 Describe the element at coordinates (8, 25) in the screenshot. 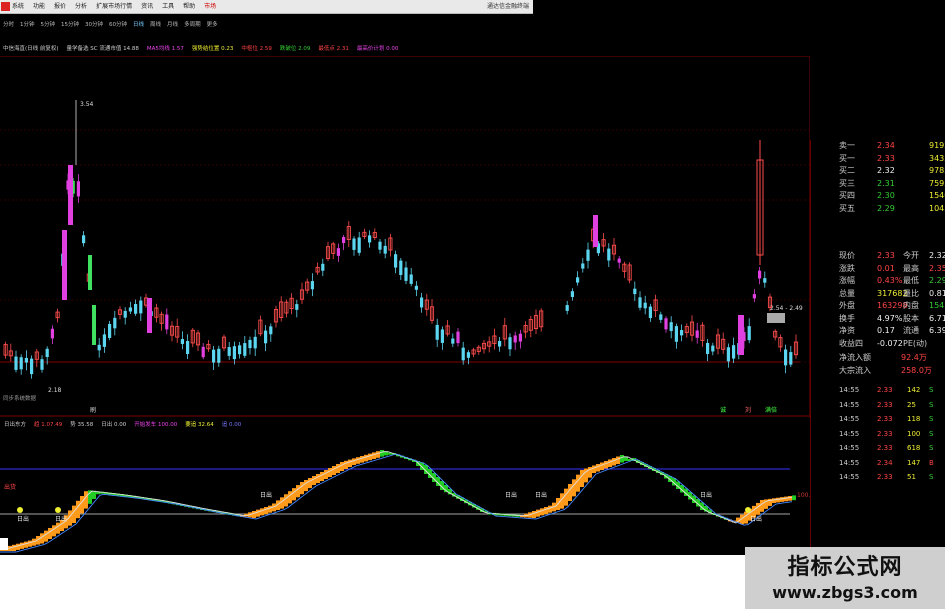

I see `period-tab: 分时` at that location.